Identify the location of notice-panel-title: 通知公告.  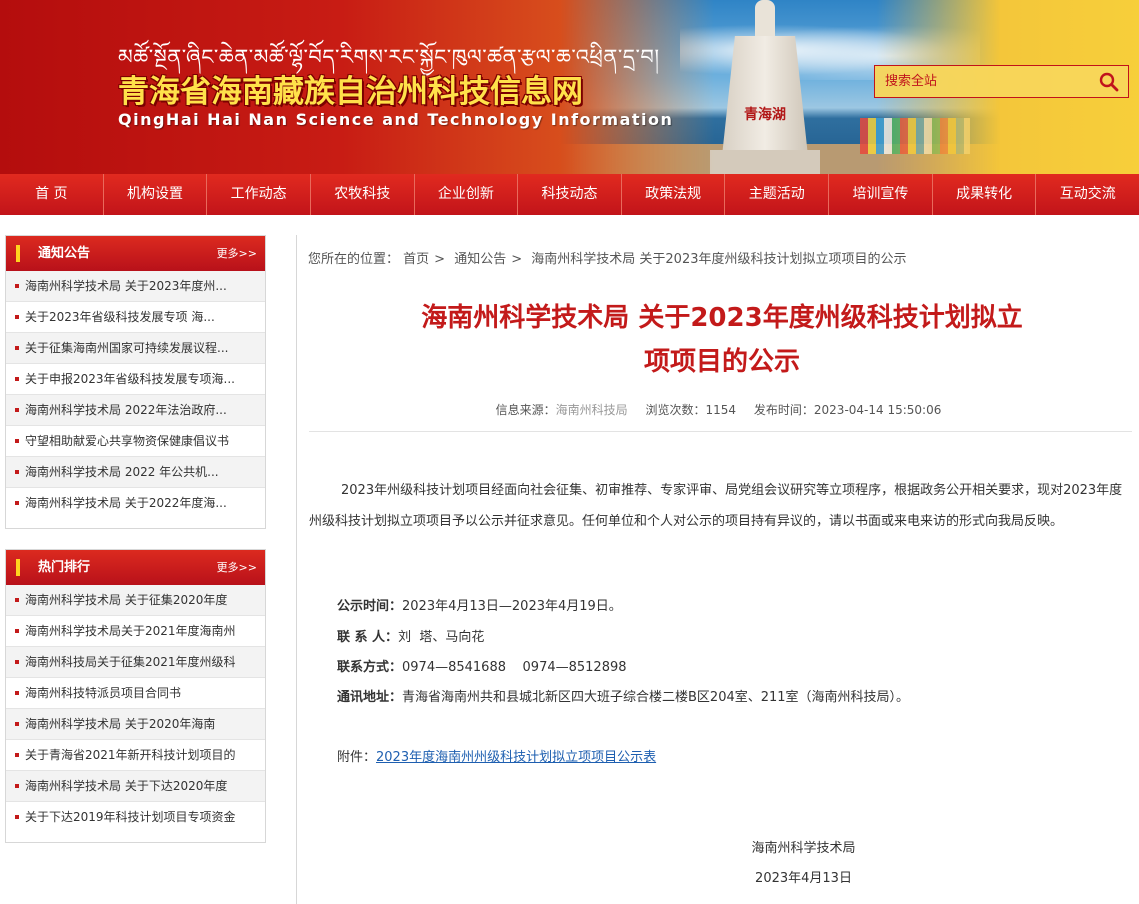
(64, 253).